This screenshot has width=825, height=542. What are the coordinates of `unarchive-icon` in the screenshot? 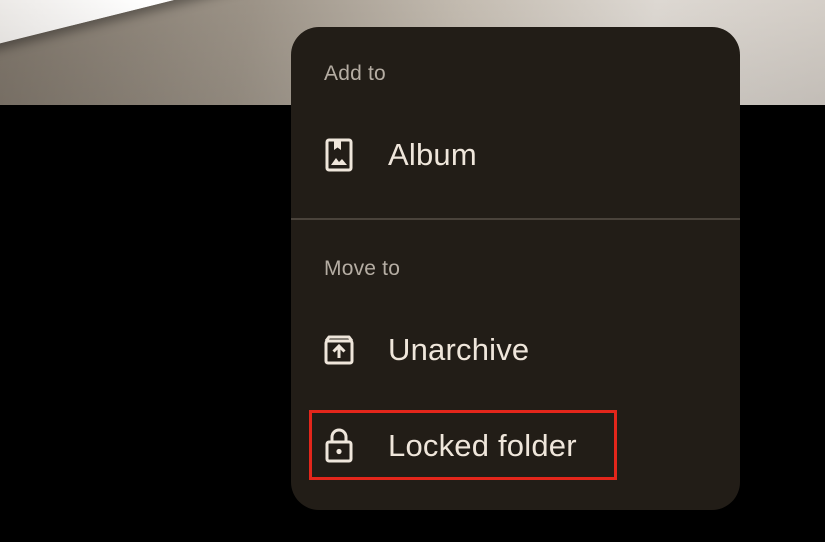 It's located at (339, 350).